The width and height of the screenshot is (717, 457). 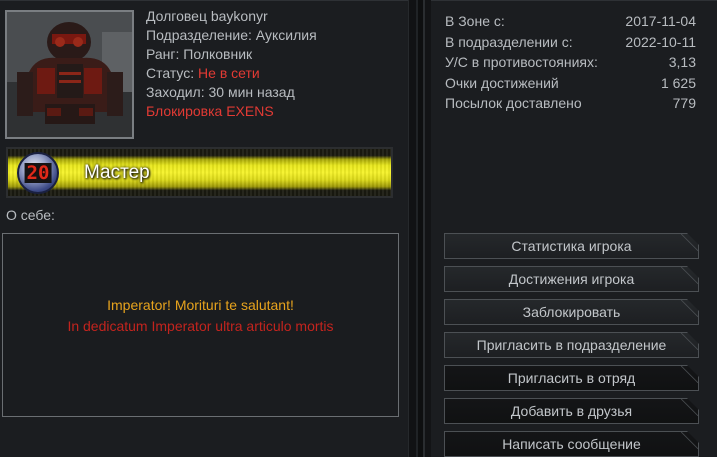 I want to click on rank-title: Мастер, so click(x=117, y=172).